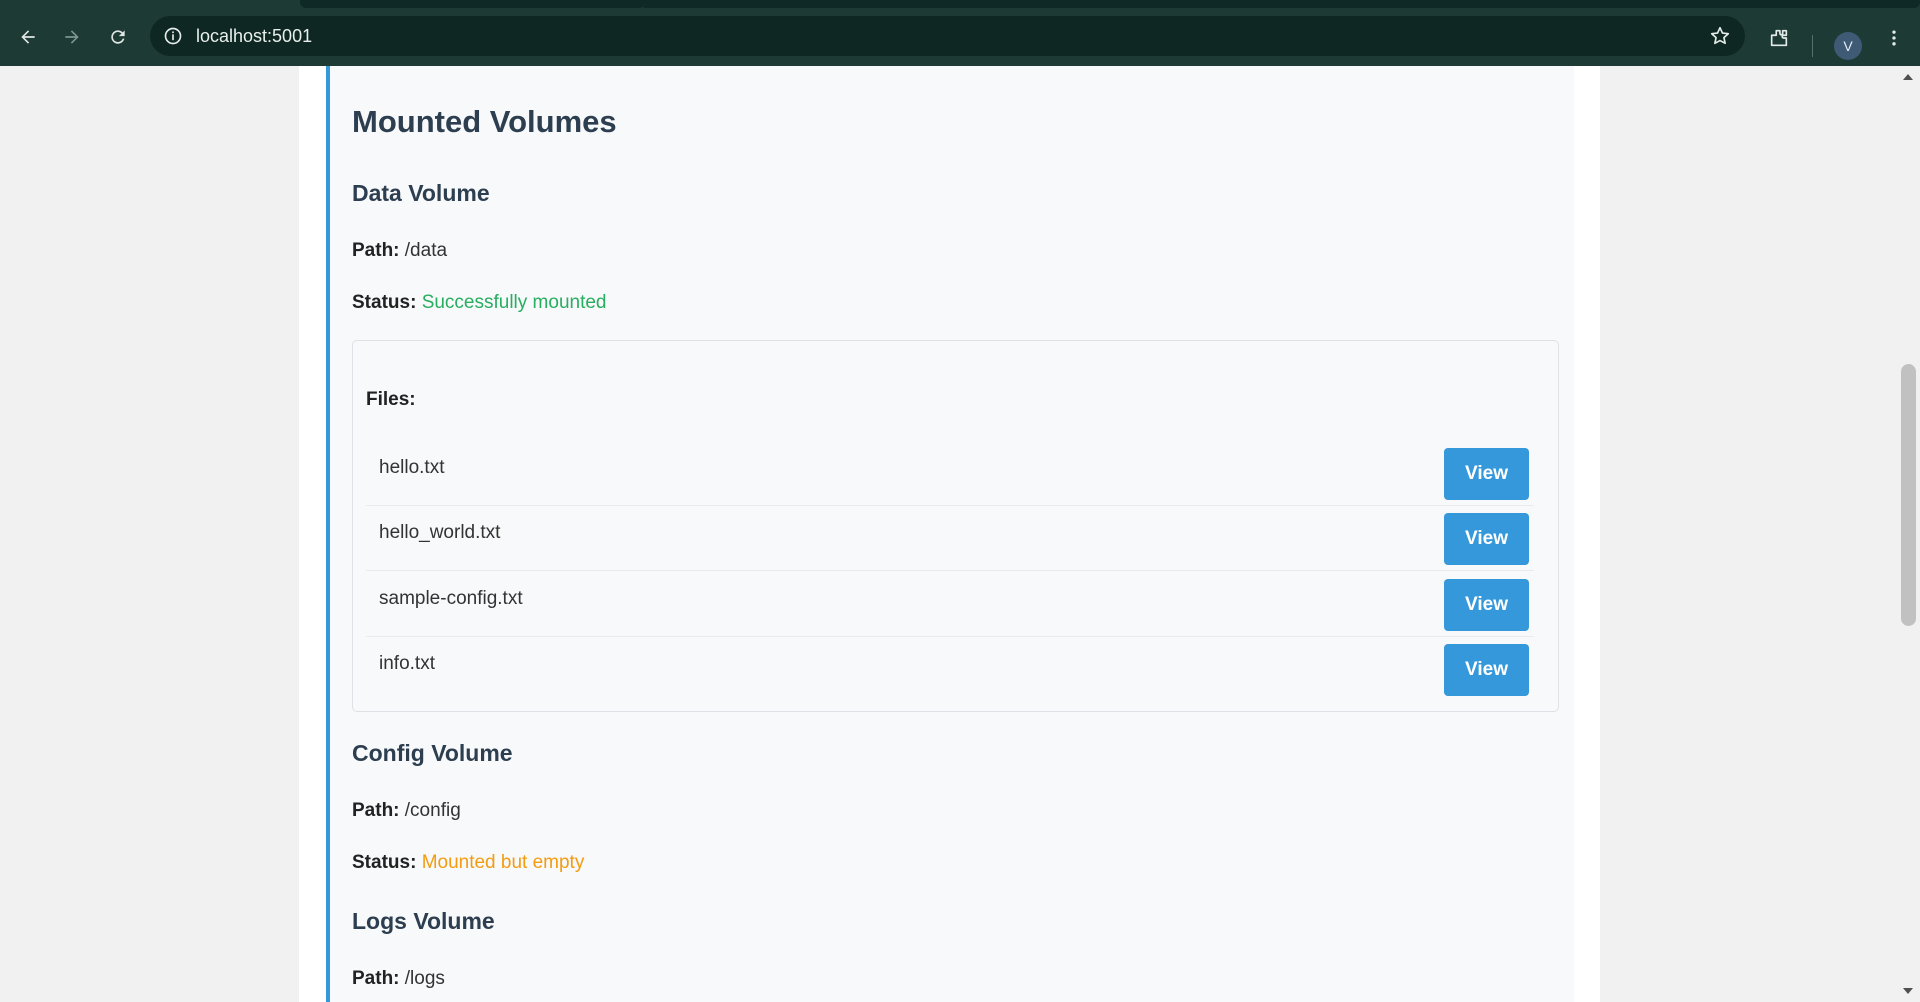 This screenshot has width=1920, height=1002. What do you see at coordinates (1908, 991) in the screenshot?
I see `scroll-down-arrow` at bounding box center [1908, 991].